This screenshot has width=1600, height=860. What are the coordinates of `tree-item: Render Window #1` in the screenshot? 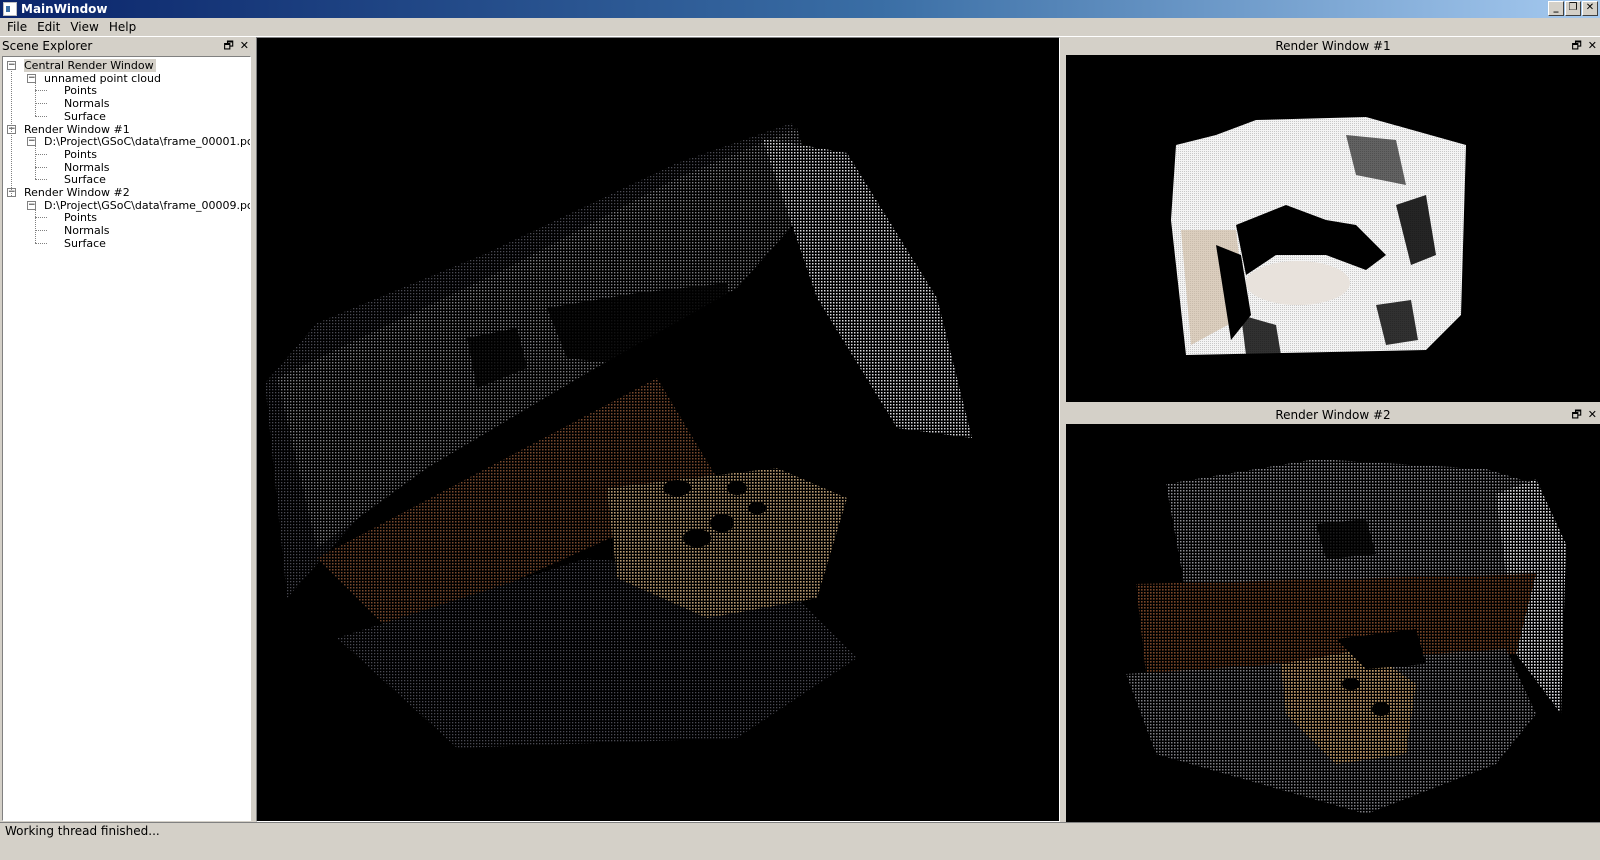 It's located at (77, 129).